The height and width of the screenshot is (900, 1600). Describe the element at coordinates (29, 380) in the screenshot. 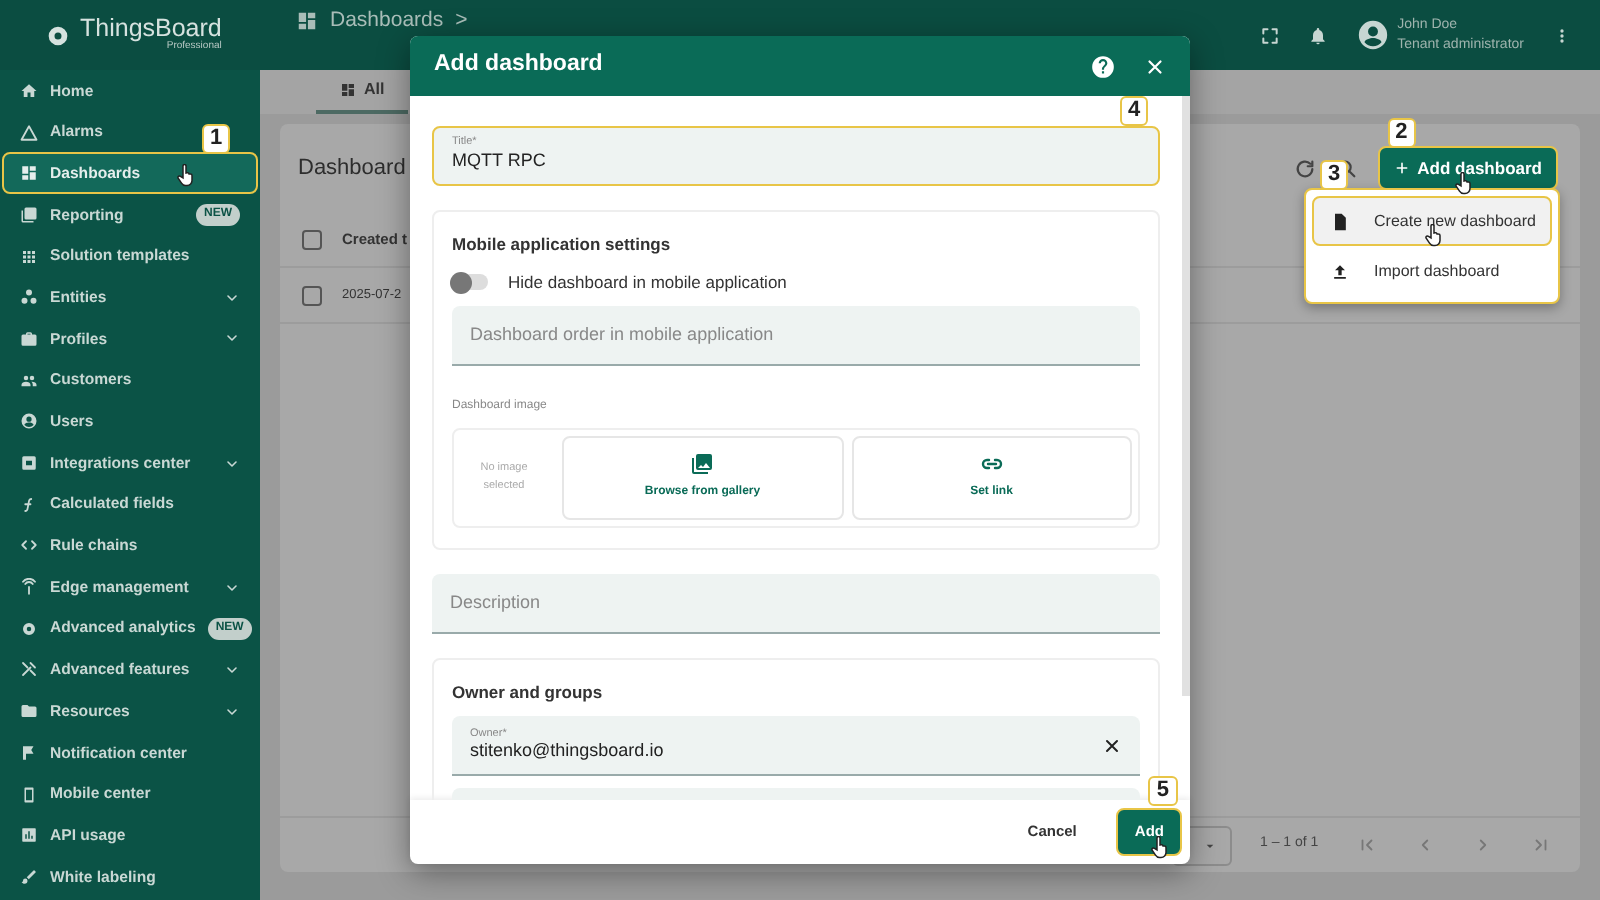

I see `people-icon` at that location.